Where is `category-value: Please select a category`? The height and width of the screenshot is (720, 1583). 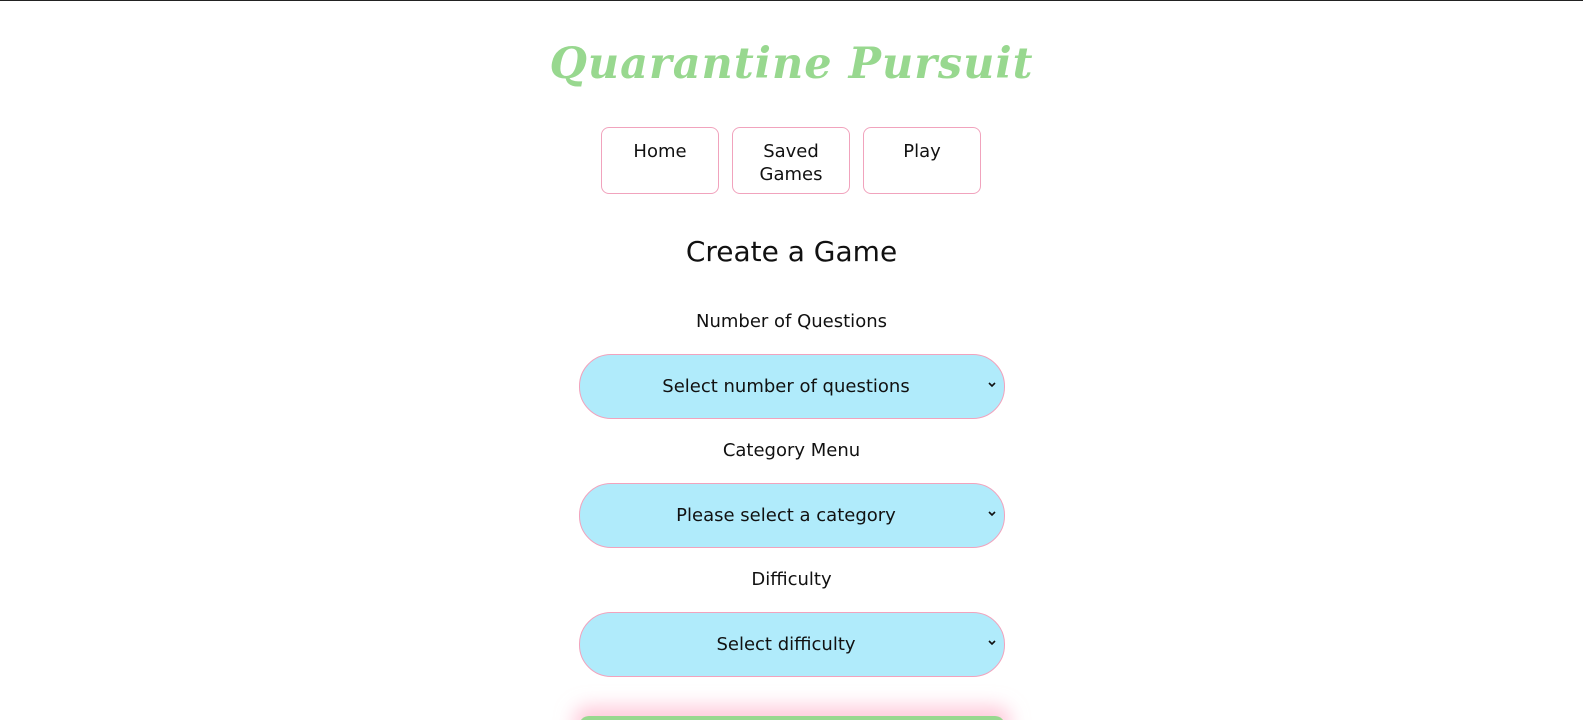
category-value: Please select a category is located at coordinates (786, 515).